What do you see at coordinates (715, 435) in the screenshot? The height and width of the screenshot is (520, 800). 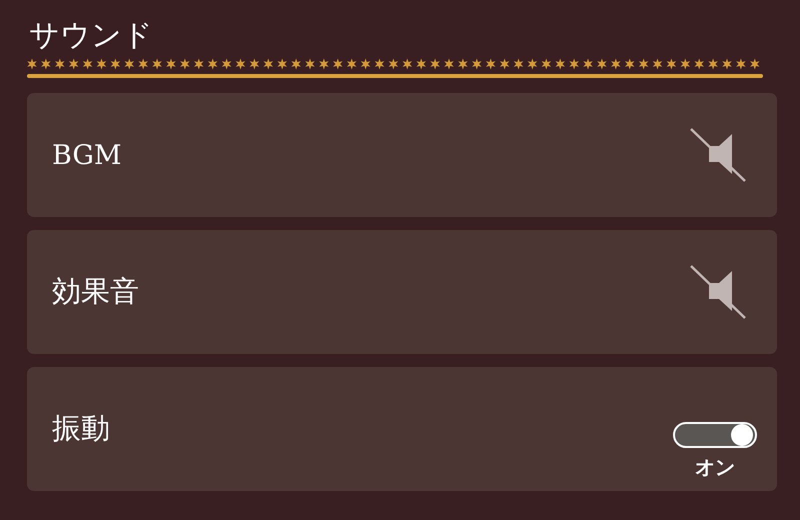 I see `toggle-switch` at bounding box center [715, 435].